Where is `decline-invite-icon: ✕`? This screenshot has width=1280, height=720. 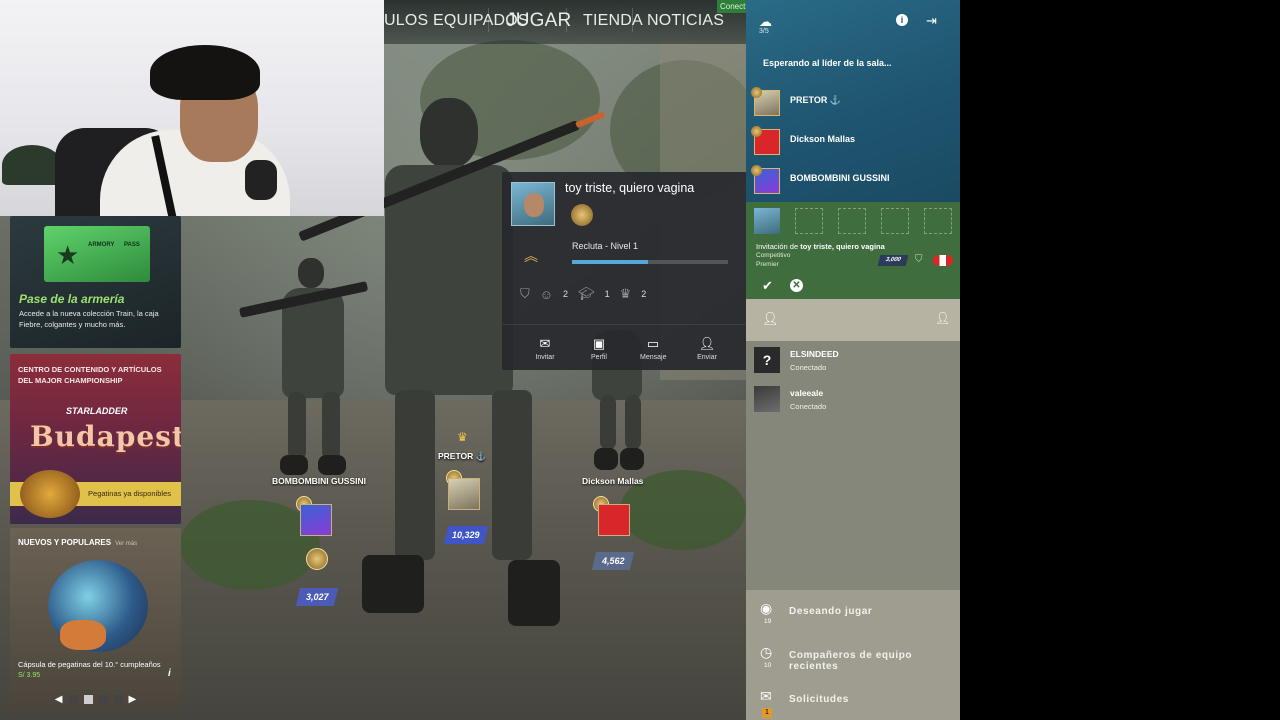
decline-invite-icon: ✕ is located at coordinates (796, 285).